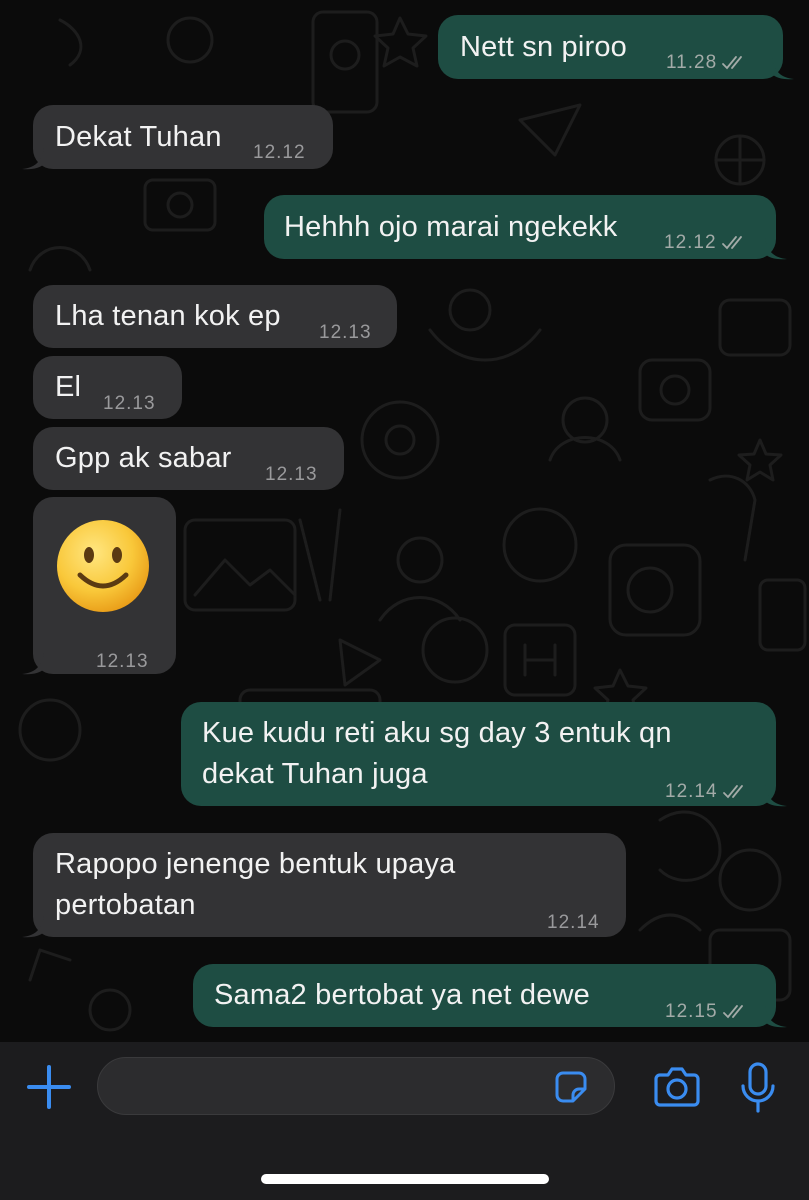  Describe the element at coordinates (143, 458) in the screenshot. I see `message-text: Gpp ak sabar` at that location.